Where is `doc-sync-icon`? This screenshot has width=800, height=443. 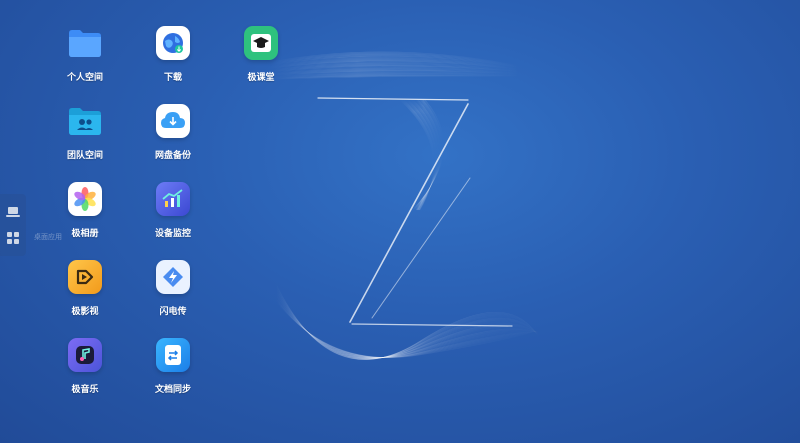 doc-sync-icon is located at coordinates (173, 355).